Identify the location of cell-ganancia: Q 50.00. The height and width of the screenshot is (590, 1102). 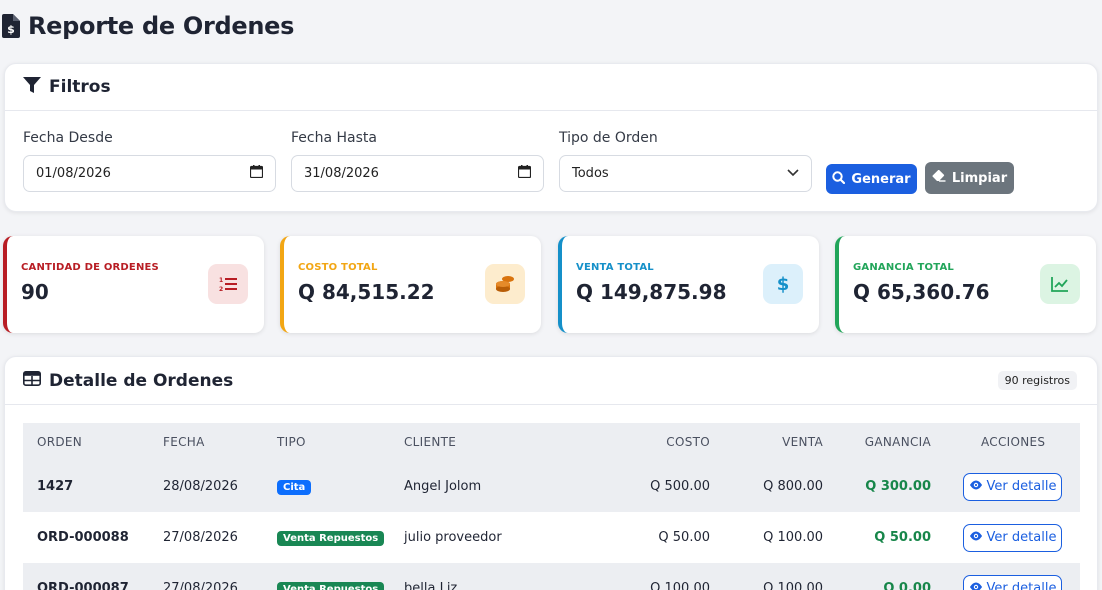
(902, 537).